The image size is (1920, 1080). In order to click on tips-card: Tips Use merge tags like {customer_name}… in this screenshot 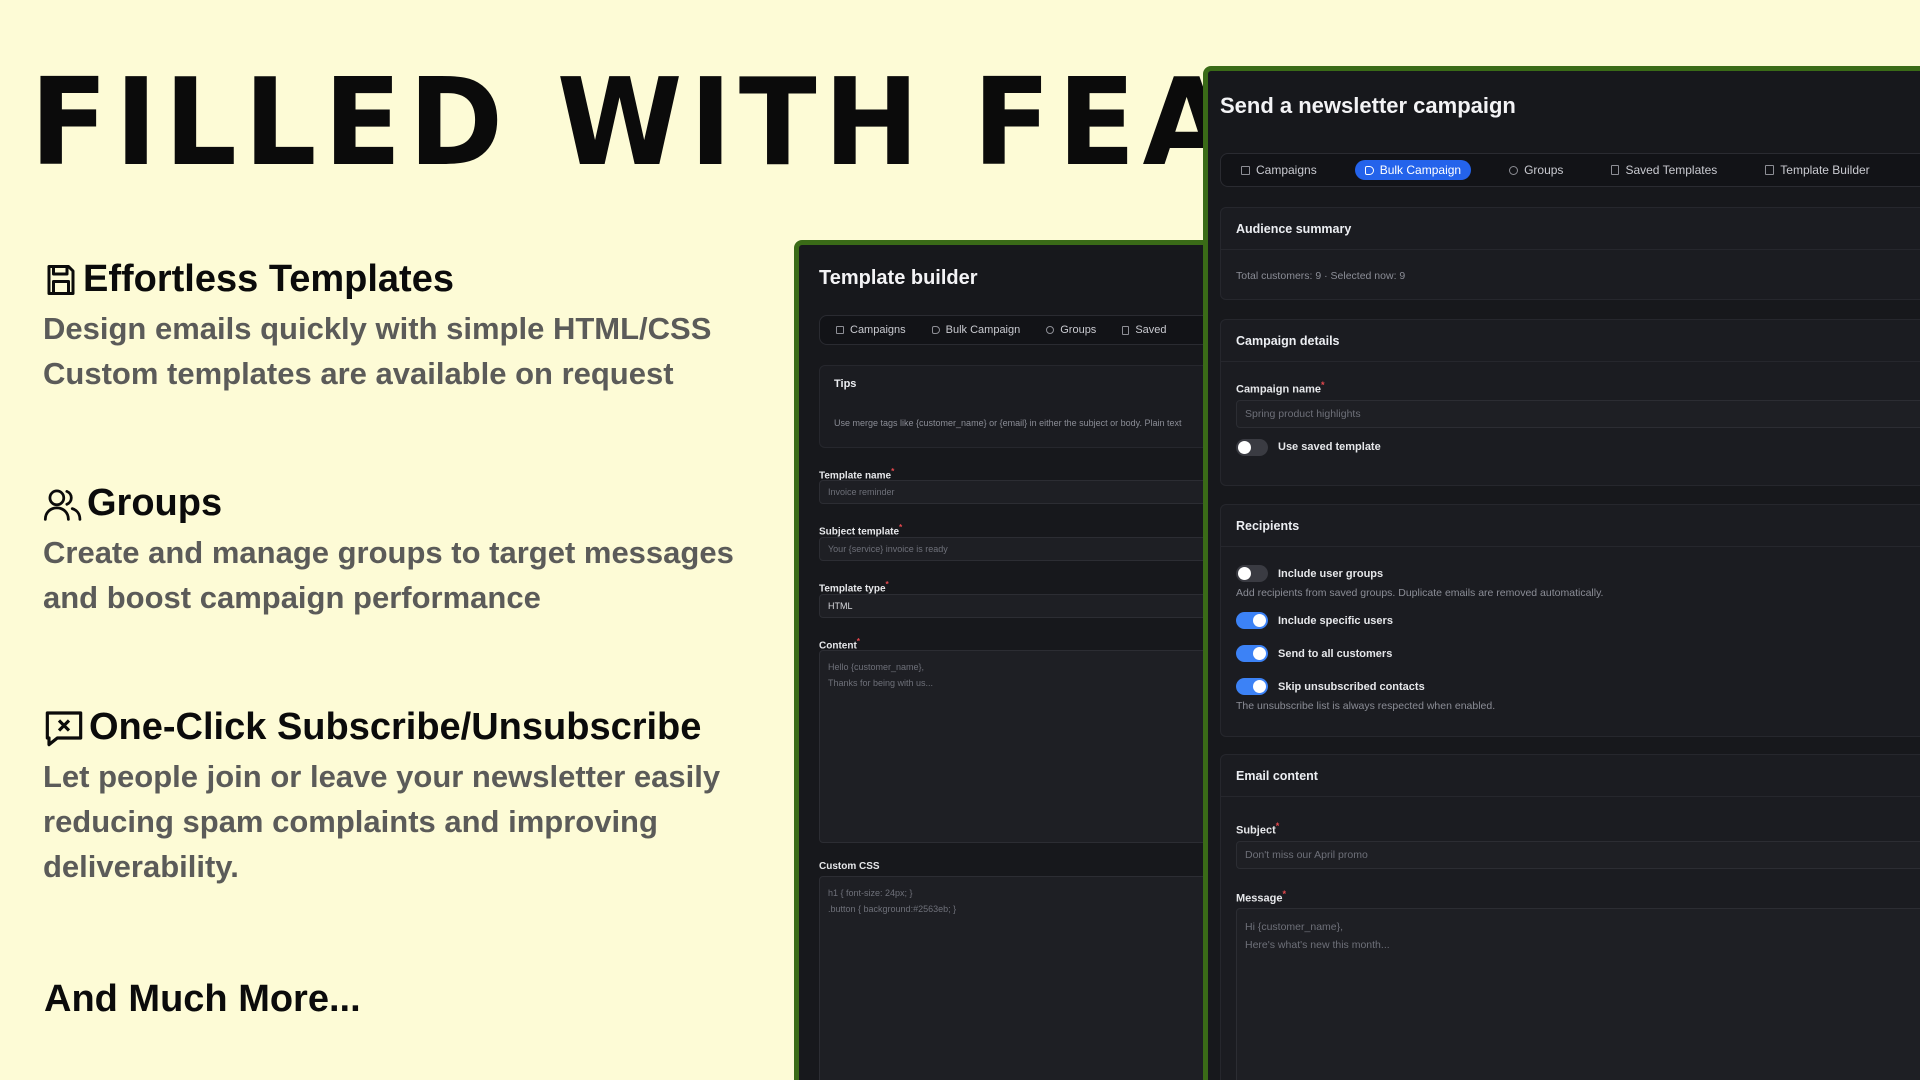, I will do `click(1014, 406)`.